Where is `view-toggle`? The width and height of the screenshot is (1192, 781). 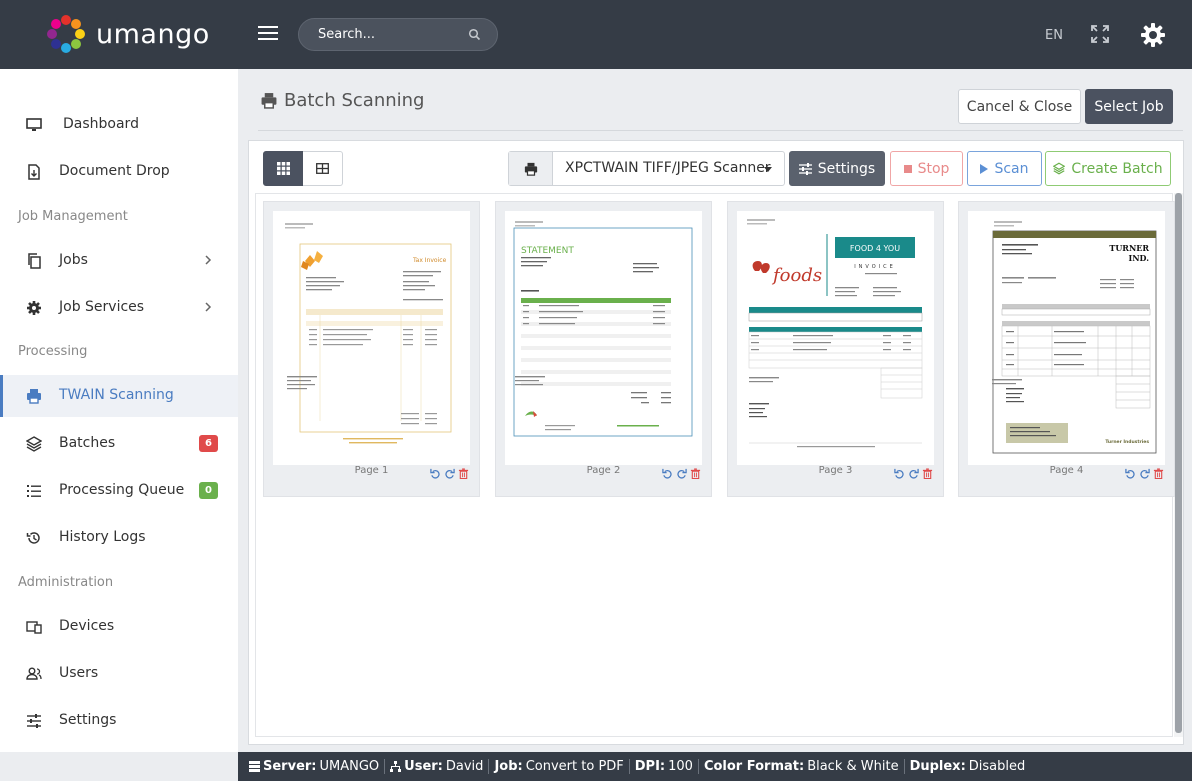 view-toggle is located at coordinates (303, 168).